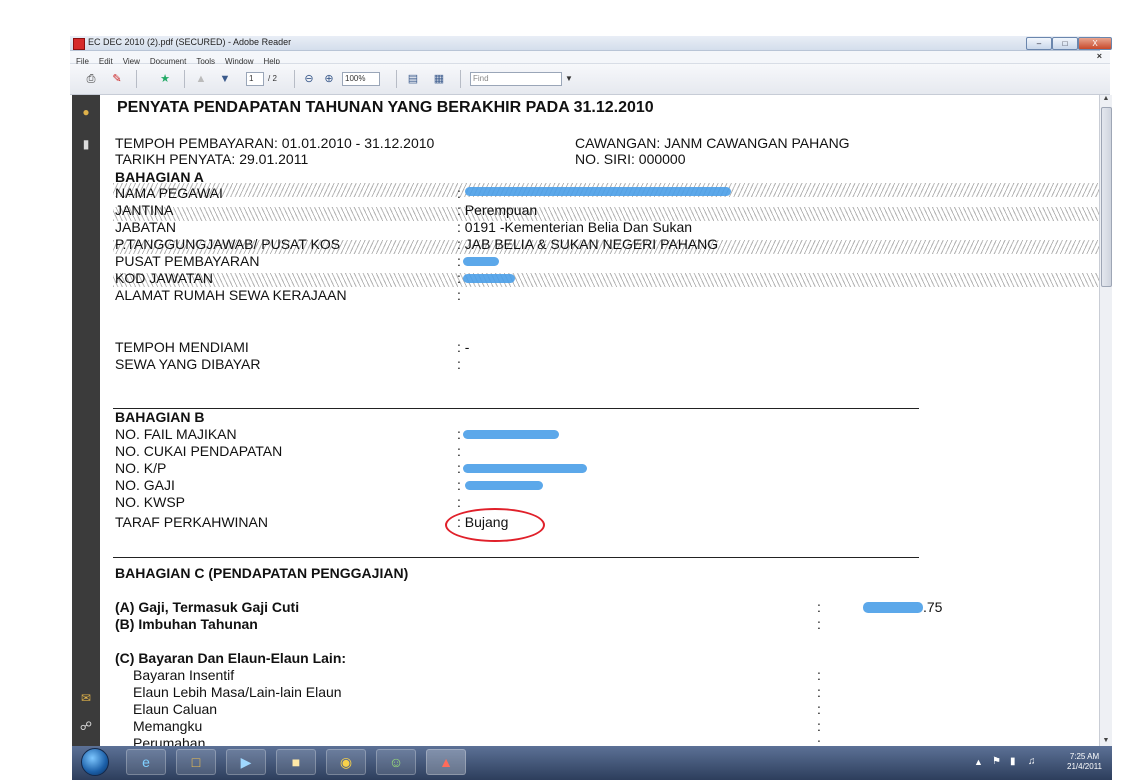 The image size is (1124, 780). I want to click on chrome-icon: ◉, so click(346, 762).